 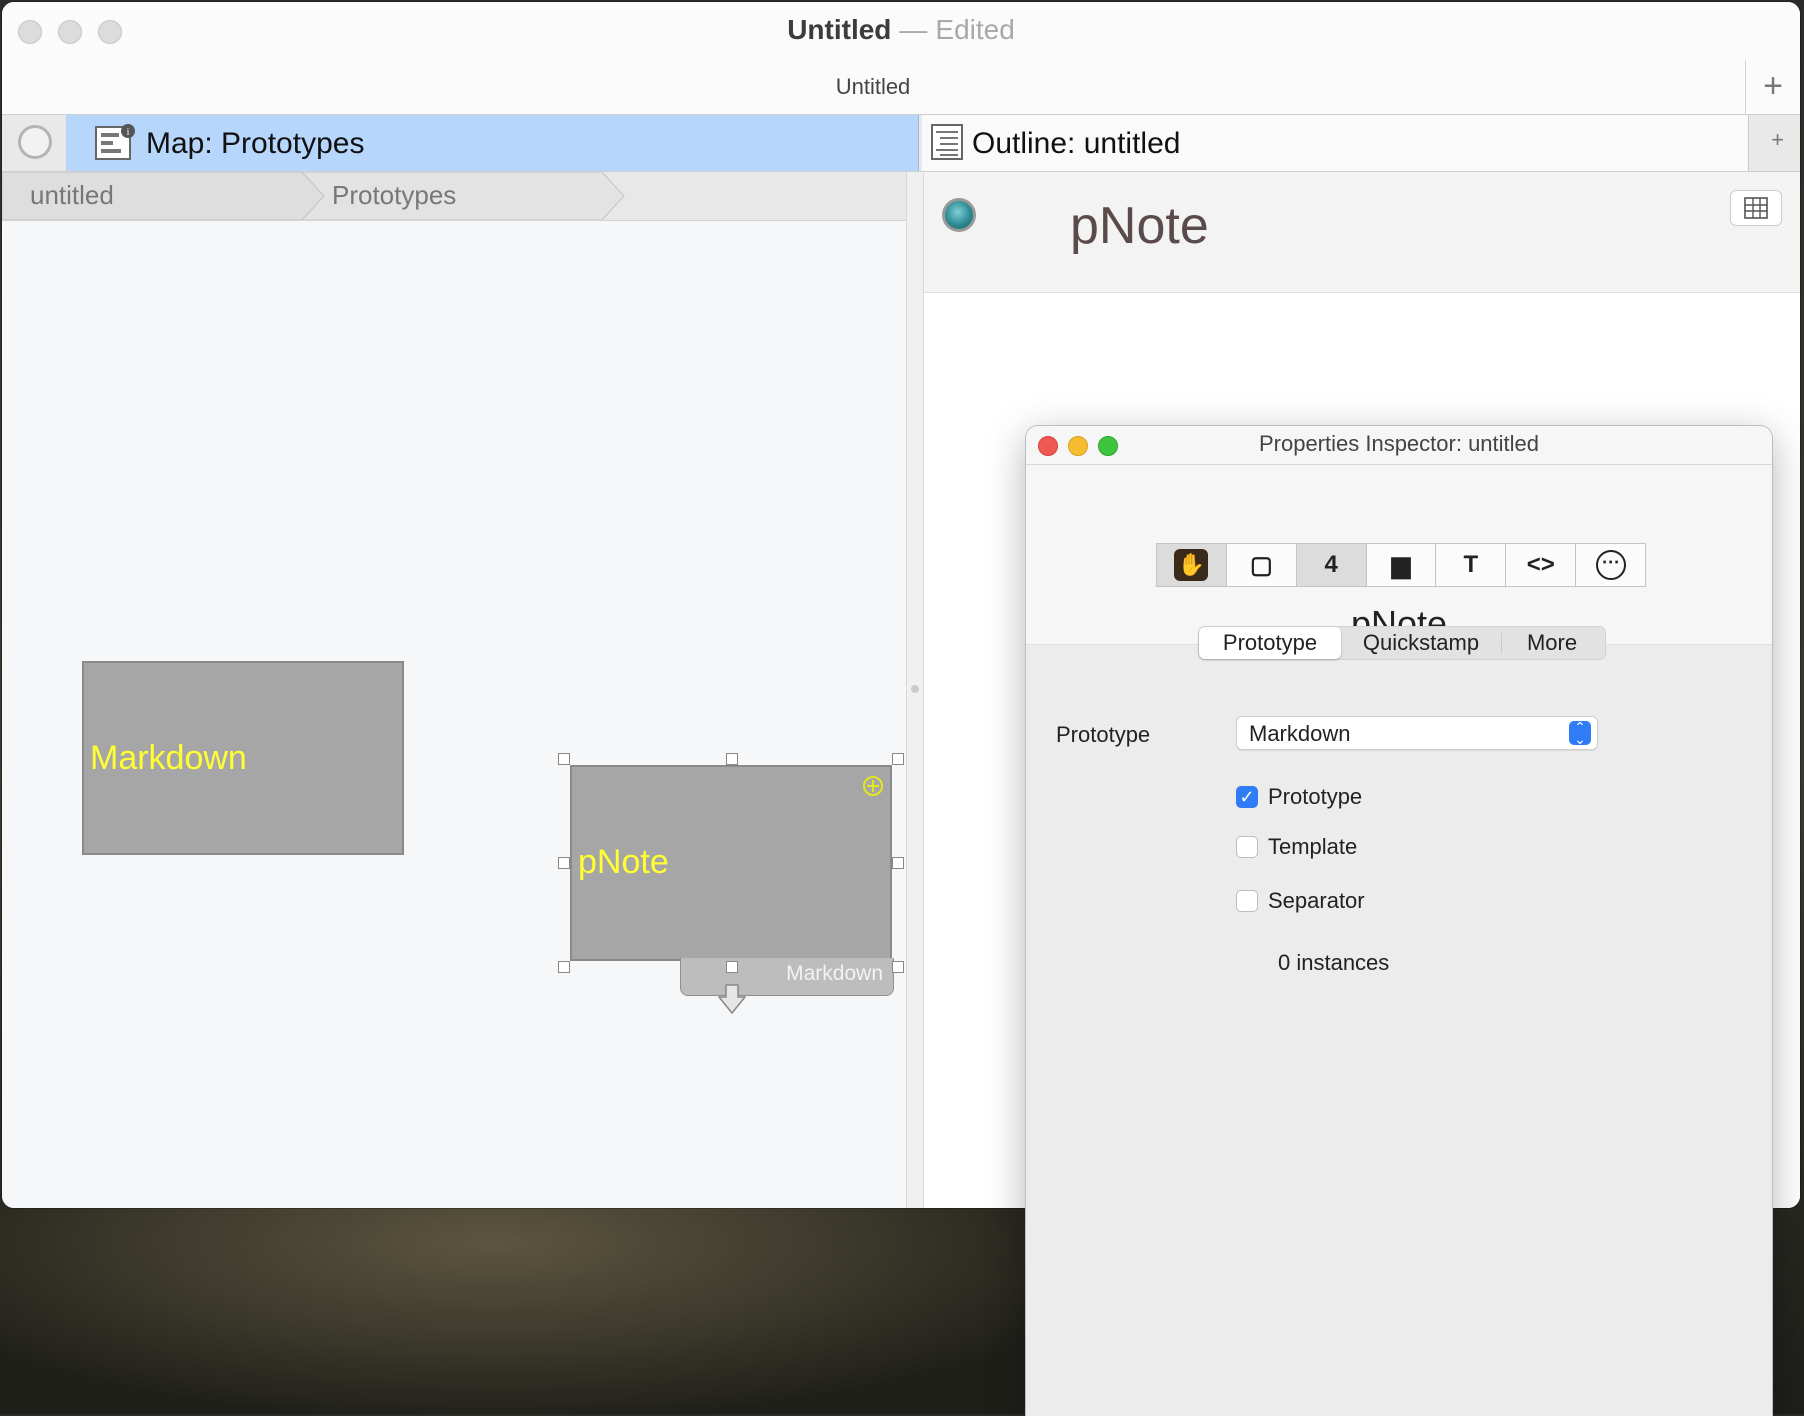 What do you see at coordinates (1262, 565) in the screenshot?
I see `page-icon: ▢` at bounding box center [1262, 565].